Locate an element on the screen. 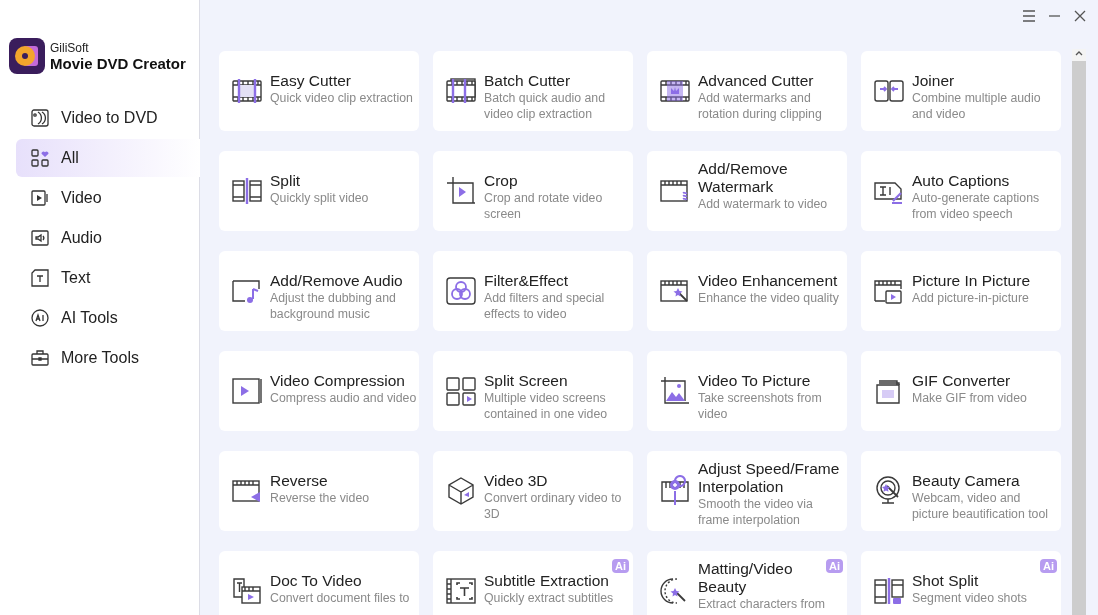 The height and width of the screenshot is (615, 1098). tool-description: Smooth the video via frame interpolation is located at coordinates (756, 512).